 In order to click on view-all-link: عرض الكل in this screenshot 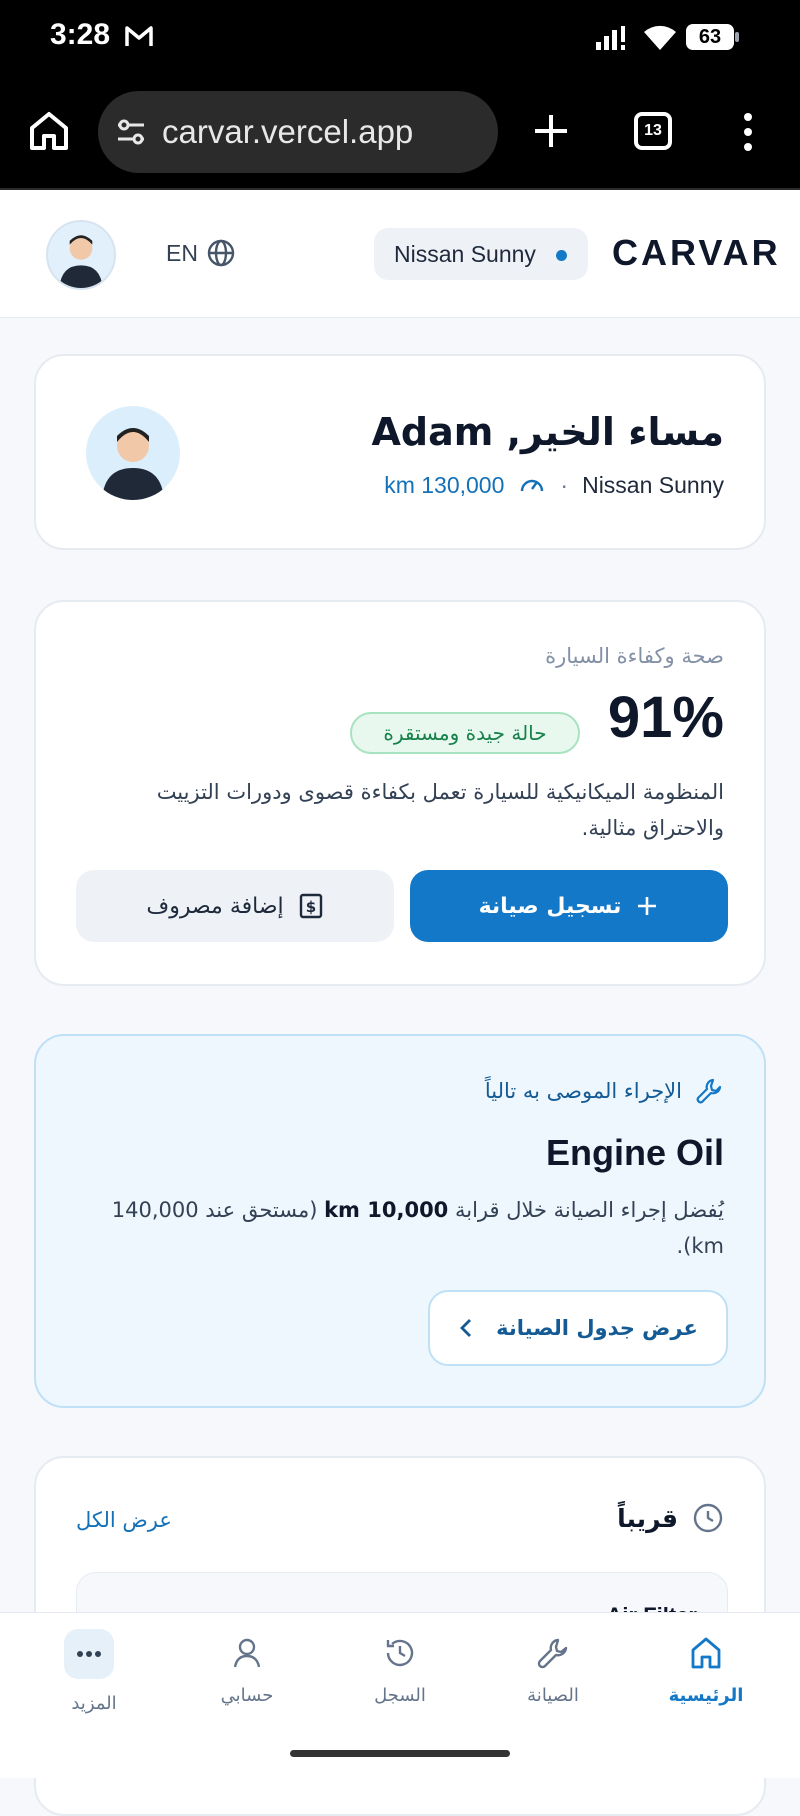, I will do `click(124, 1520)`.